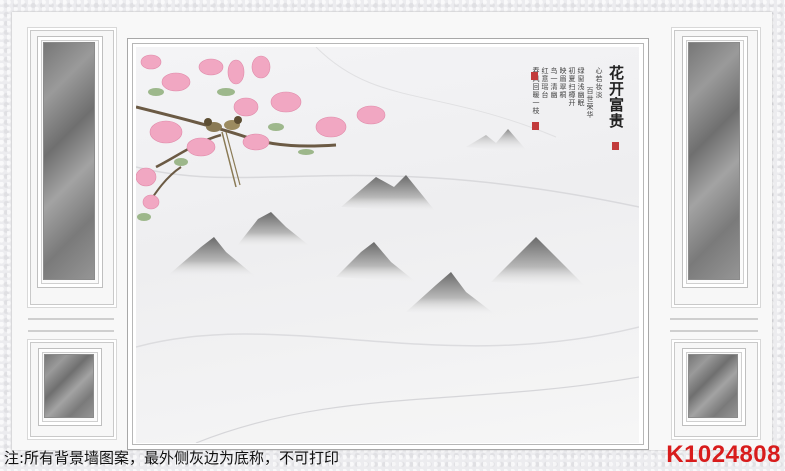  I want to click on mountain-front, so click(451, 293).